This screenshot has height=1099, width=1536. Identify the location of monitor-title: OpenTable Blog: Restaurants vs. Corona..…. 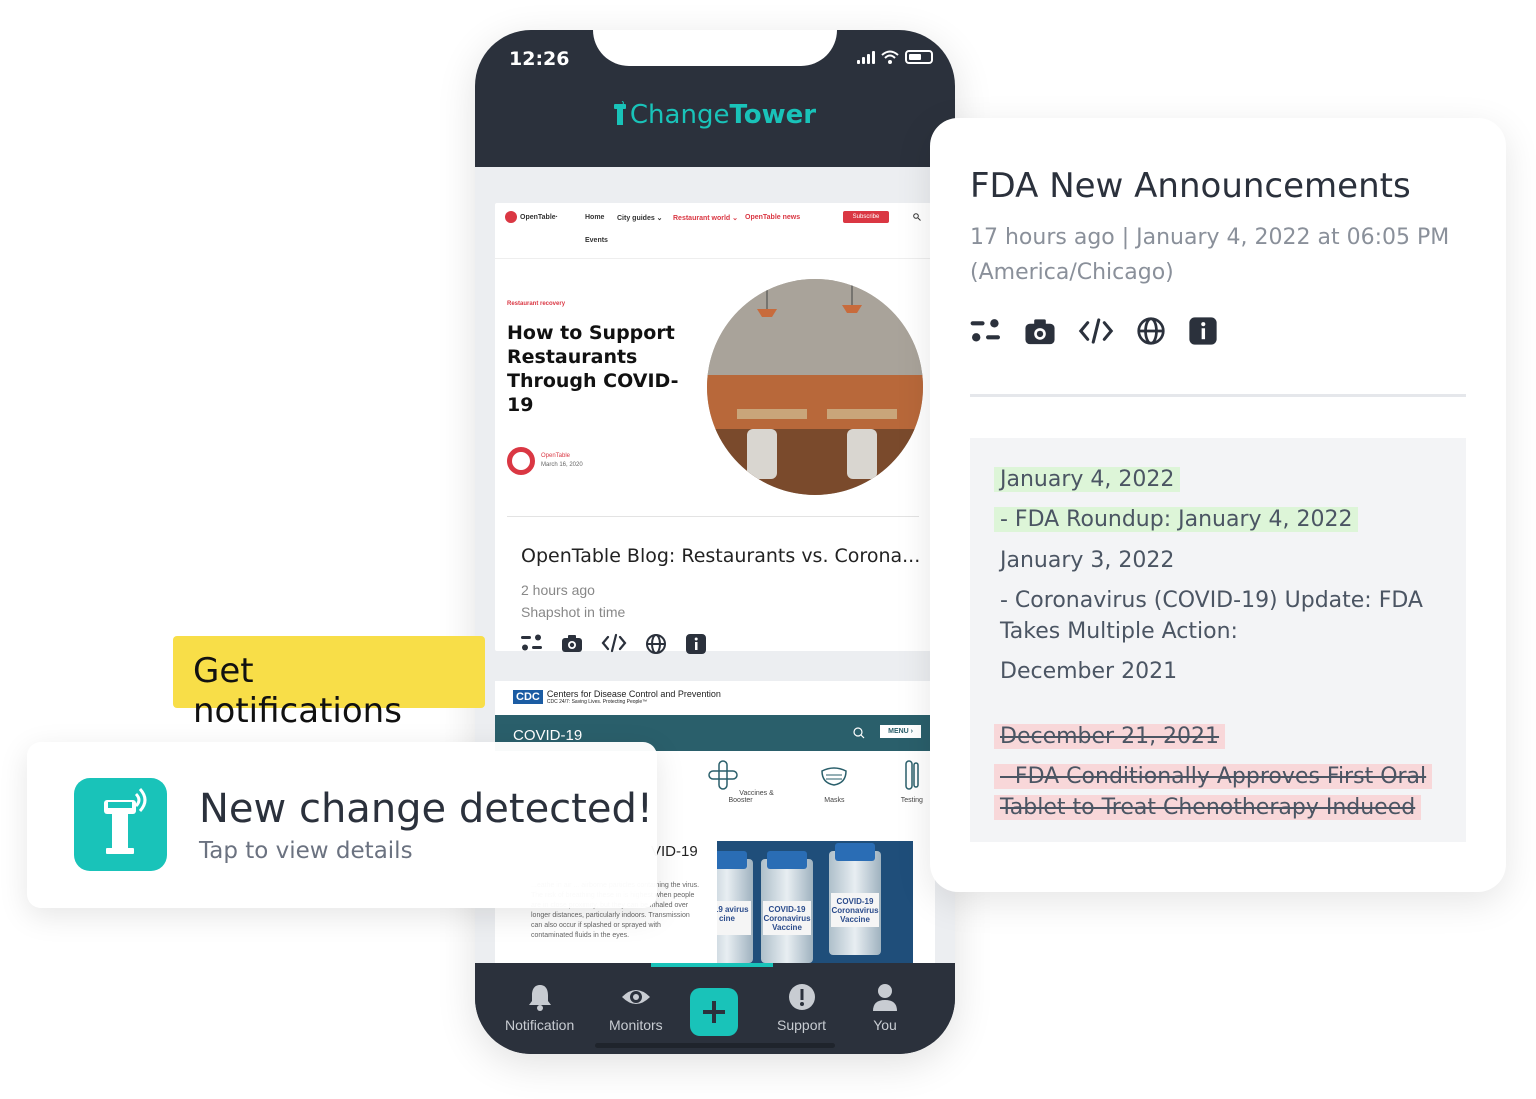
(720, 556).